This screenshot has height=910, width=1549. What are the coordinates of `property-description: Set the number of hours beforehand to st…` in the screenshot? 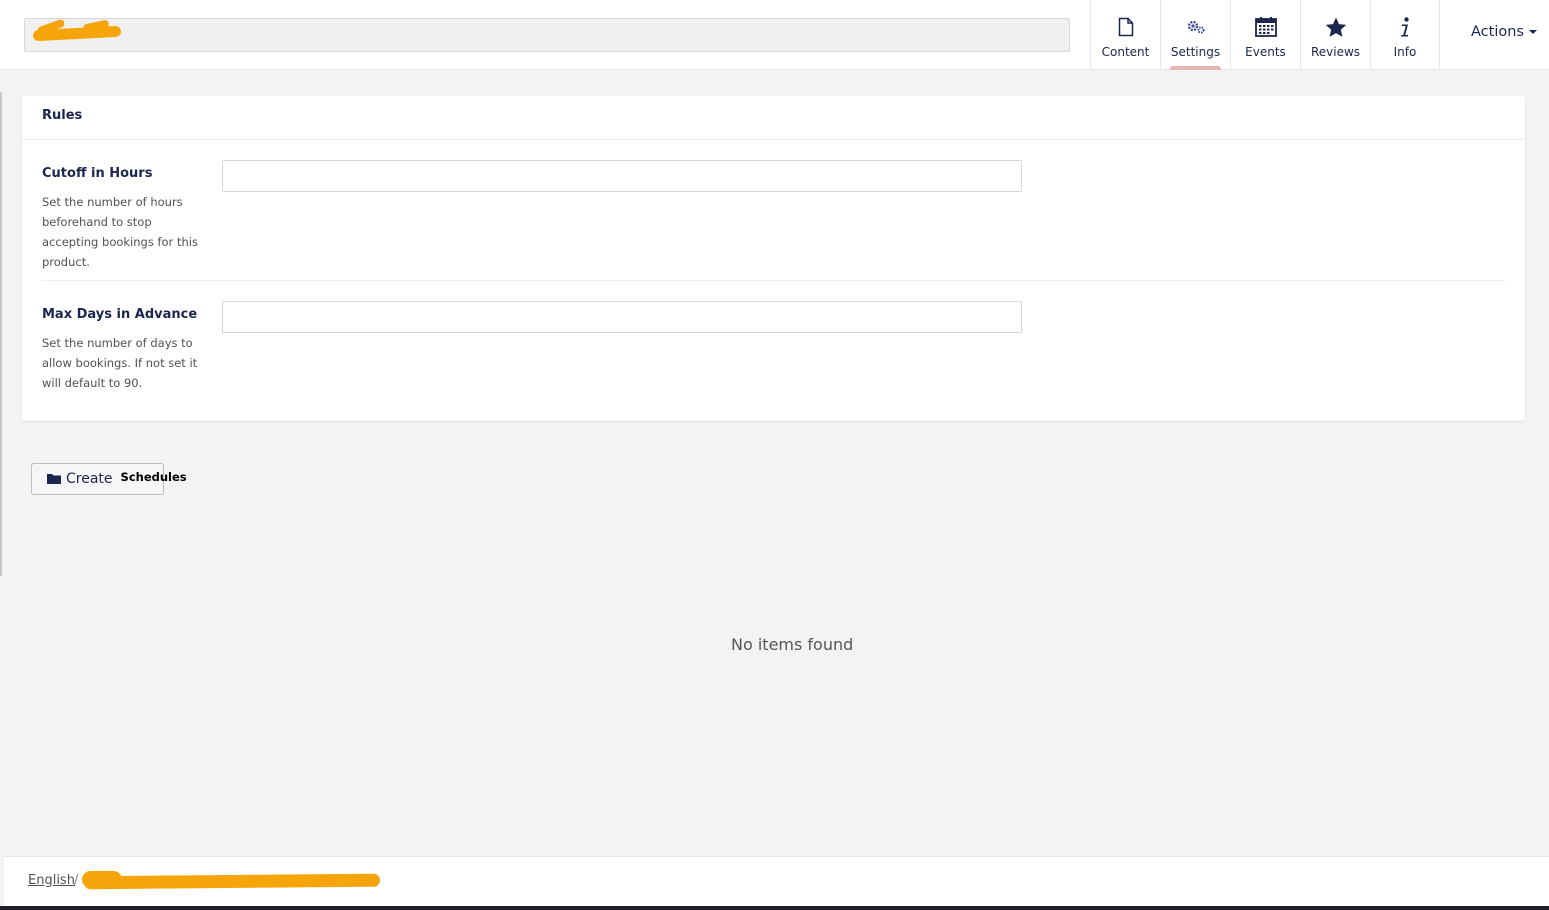 It's located at (120, 232).